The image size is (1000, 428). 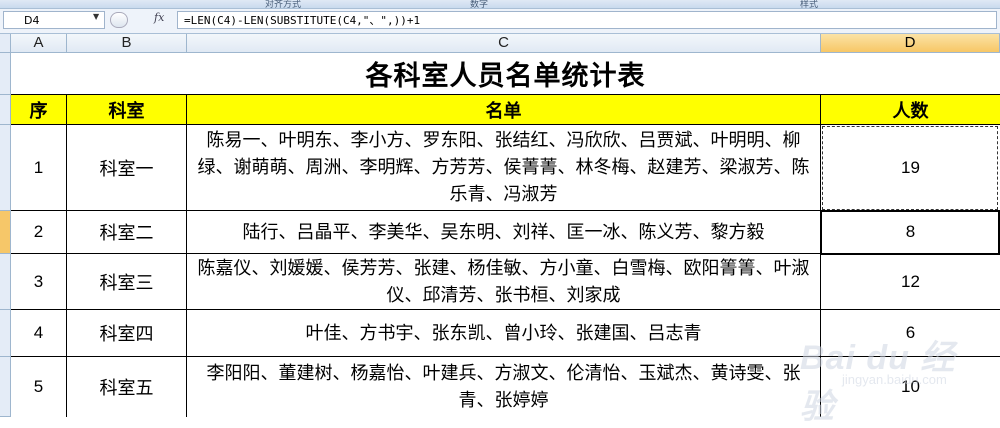 What do you see at coordinates (910, 168) in the screenshot?
I see `row-count: 19` at bounding box center [910, 168].